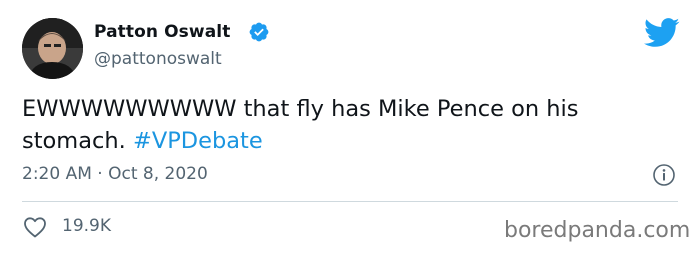 This screenshot has width=700, height=253. What do you see at coordinates (115, 174) in the screenshot?
I see `tweet-timestamp: 2:20 AM · Oct 8, 2020` at bounding box center [115, 174].